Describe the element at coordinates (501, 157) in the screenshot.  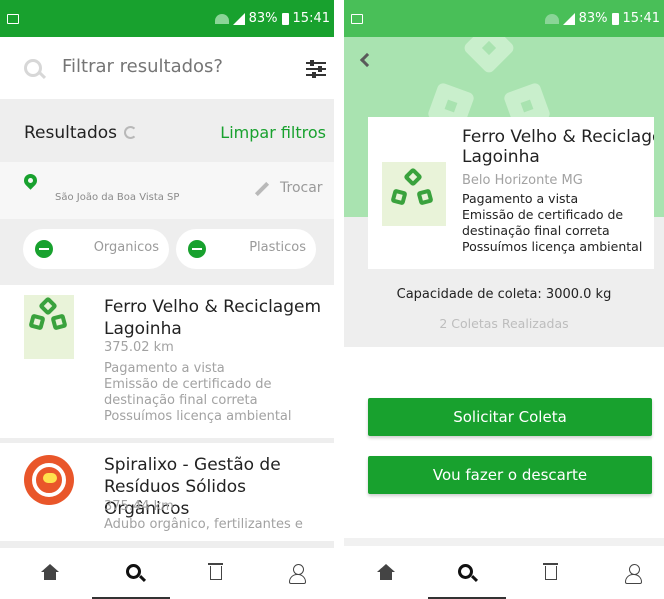
I see `company-name-line2: Lagoinha` at that location.